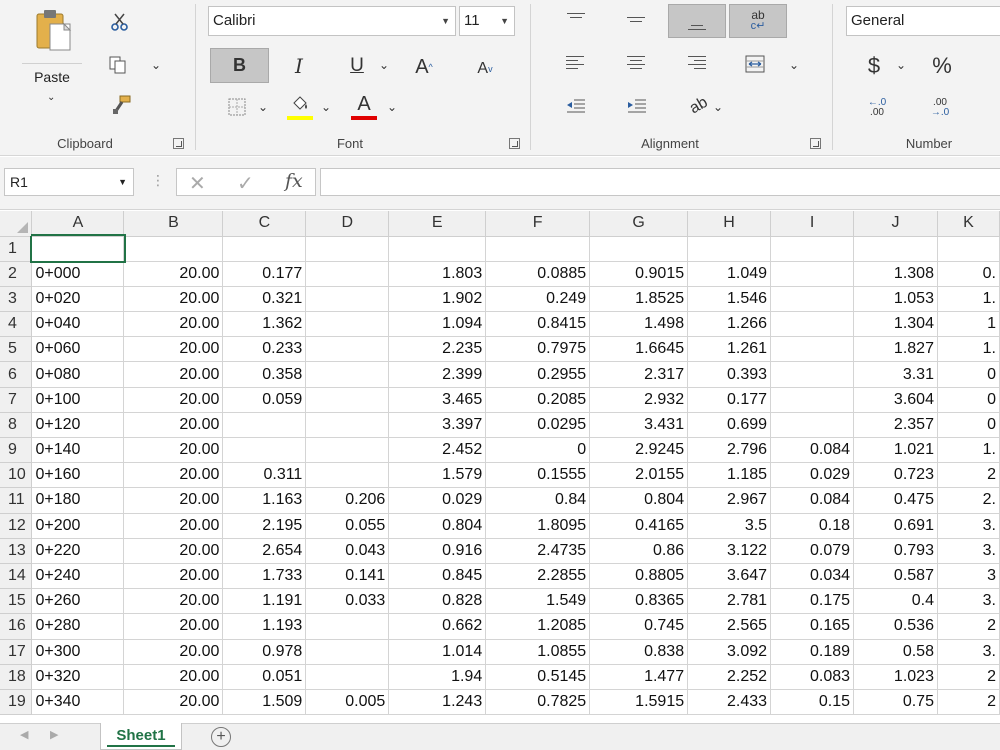  What do you see at coordinates (54, 30) in the screenshot?
I see `paste-icon` at bounding box center [54, 30].